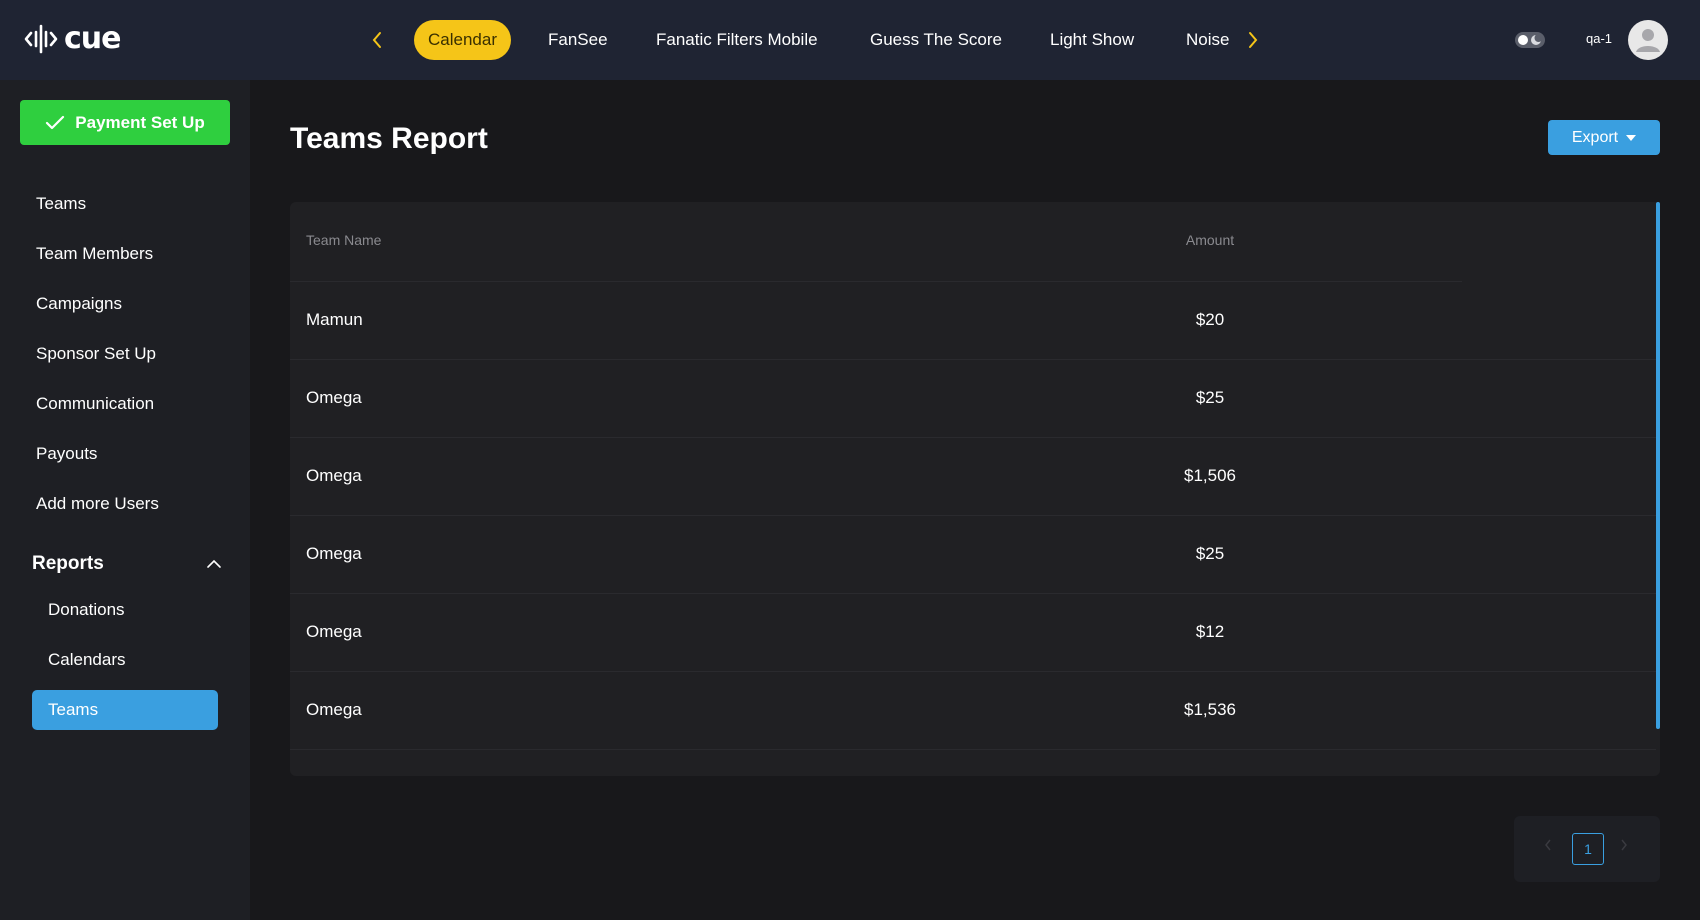 The height and width of the screenshot is (920, 1700). Describe the element at coordinates (343, 240) in the screenshot. I see `column-header-team-name: Team Name` at that location.